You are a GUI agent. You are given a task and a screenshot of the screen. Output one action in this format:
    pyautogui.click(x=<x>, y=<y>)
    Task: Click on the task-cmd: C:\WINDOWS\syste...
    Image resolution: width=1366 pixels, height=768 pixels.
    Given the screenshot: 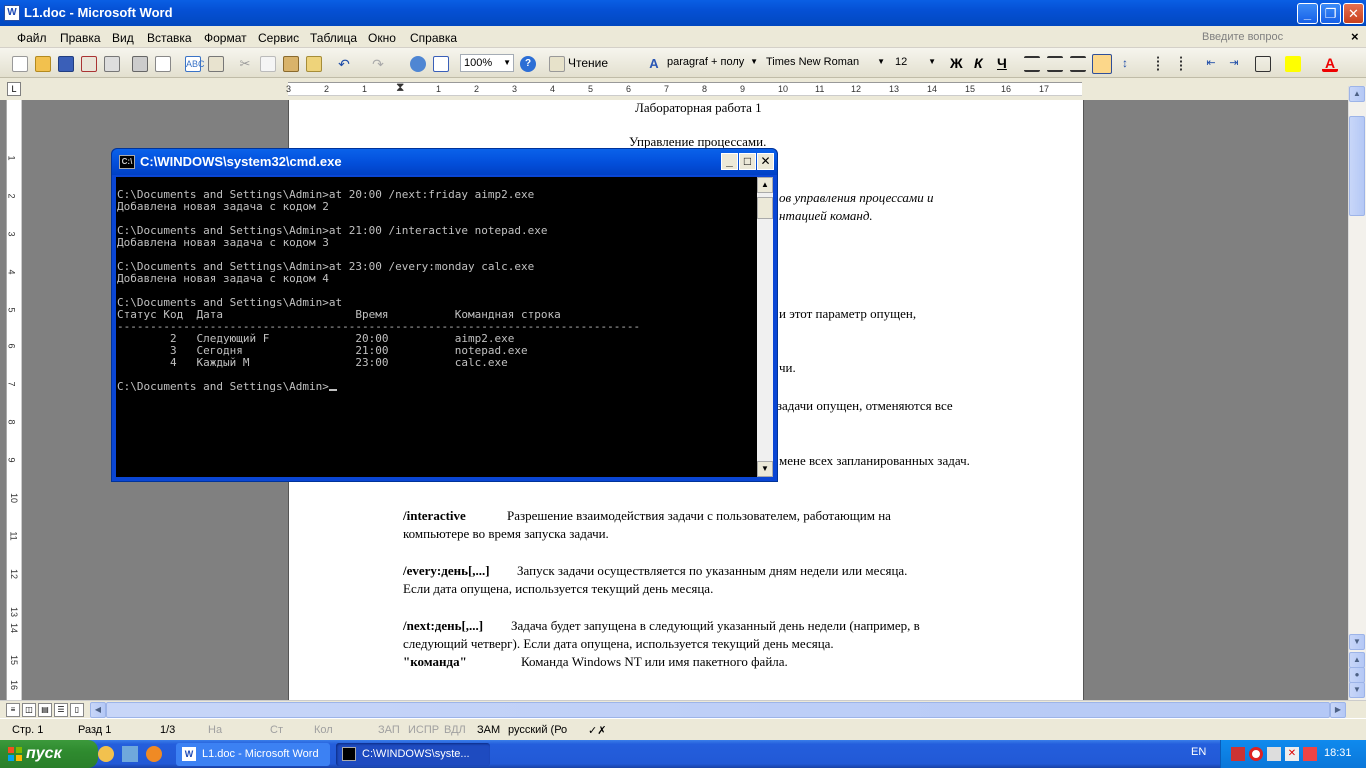 What is the action you would take?
    pyautogui.click(x=413, y=754)
    